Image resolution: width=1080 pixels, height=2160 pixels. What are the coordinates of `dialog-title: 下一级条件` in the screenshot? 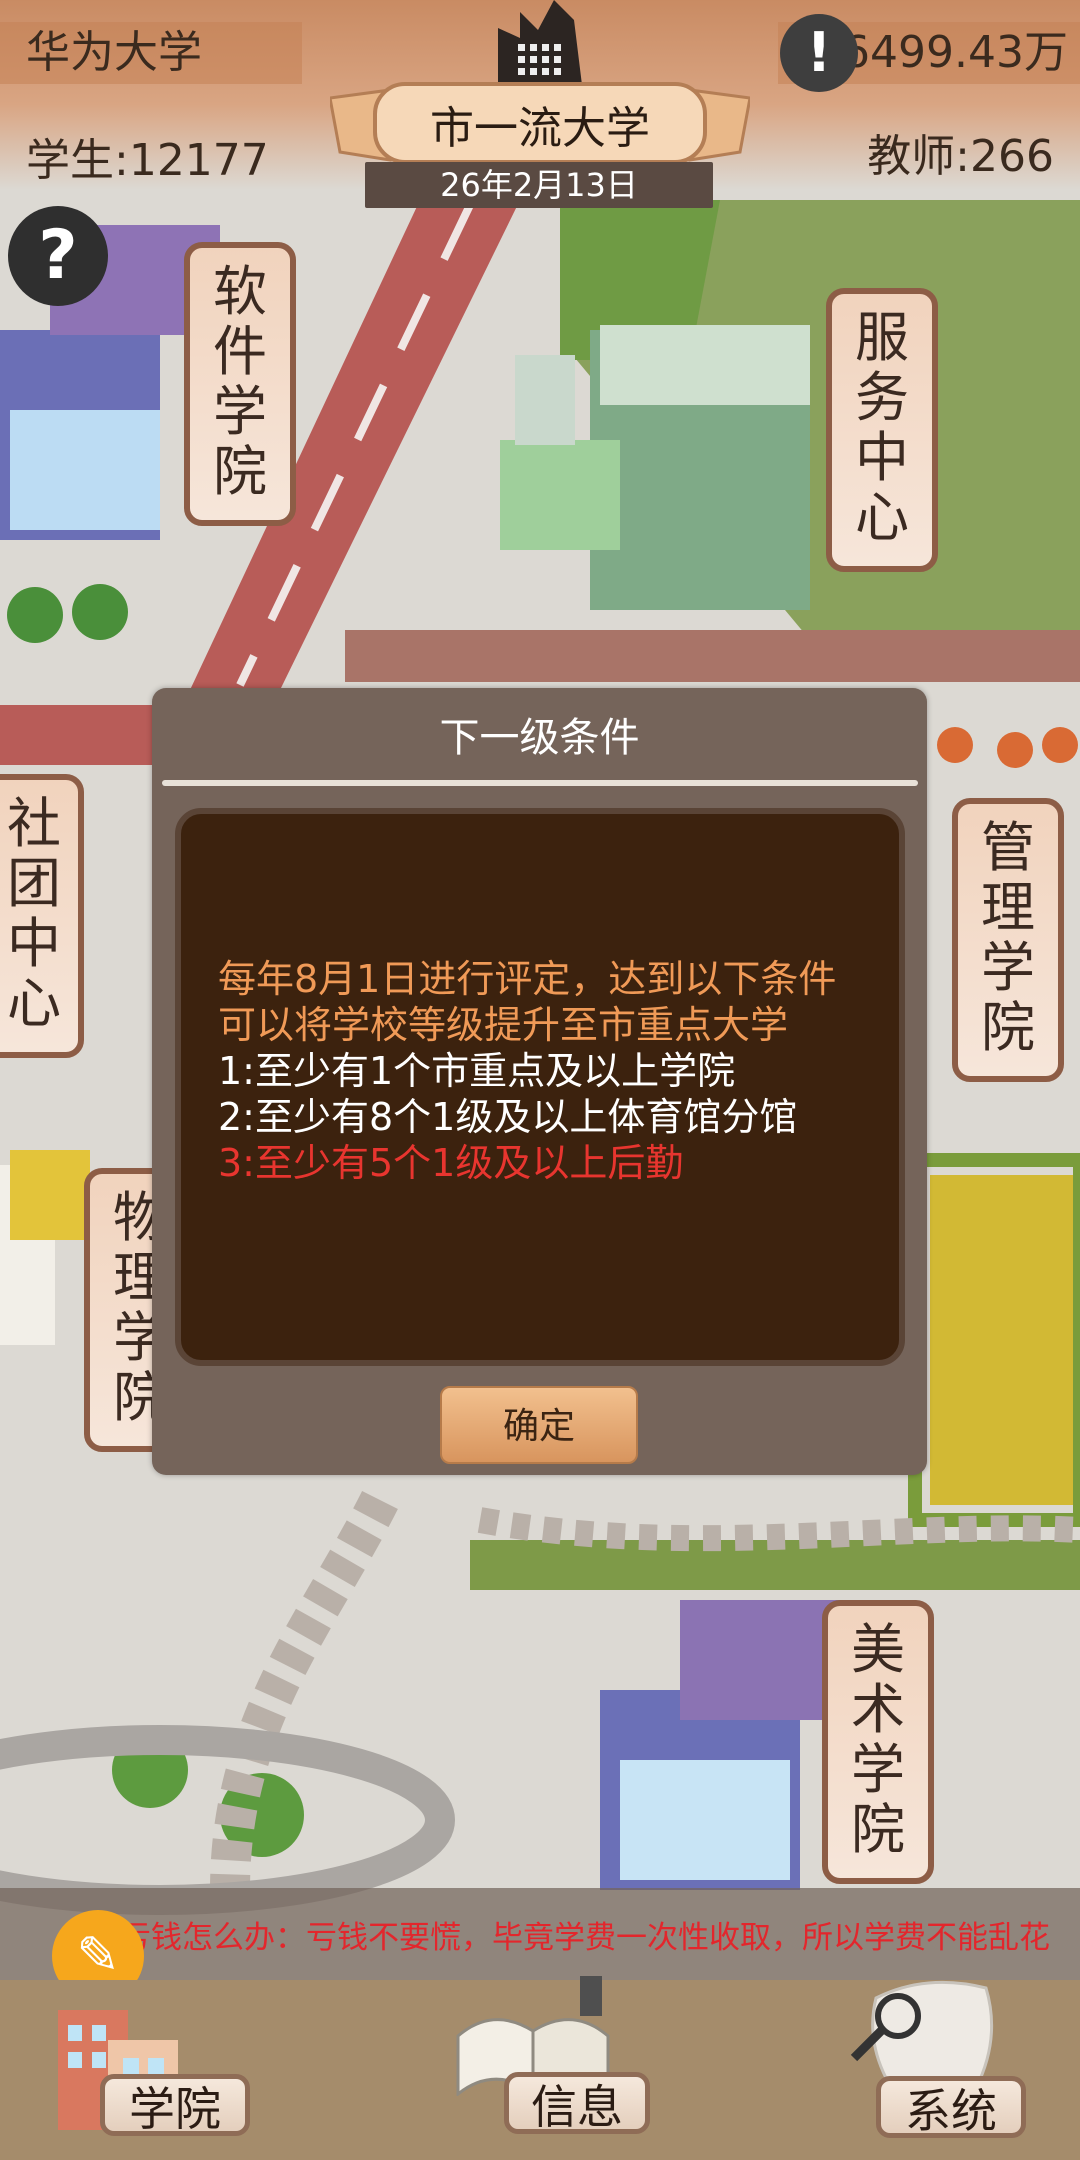 It's located at (539, 738).